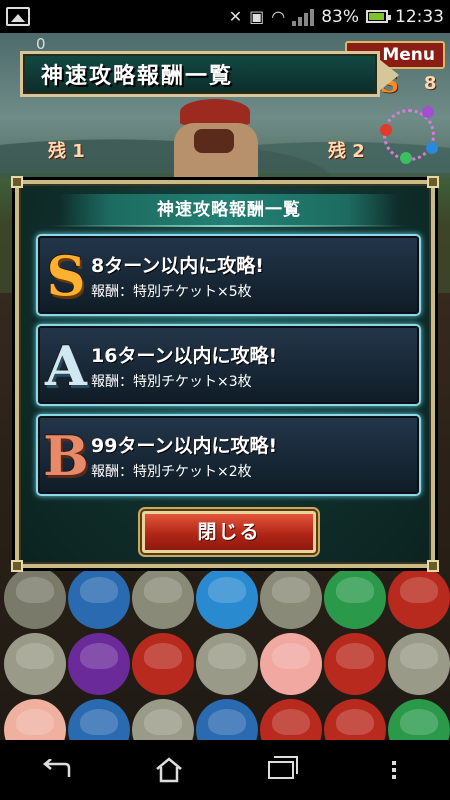 This screenshot has width=450, height=800. Describe the element at coordinates (419, 16) in the screenshot. I see `clock: 12:33` at that location.